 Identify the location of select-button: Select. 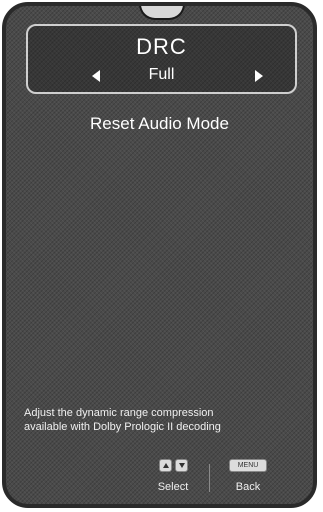
(173, 481).